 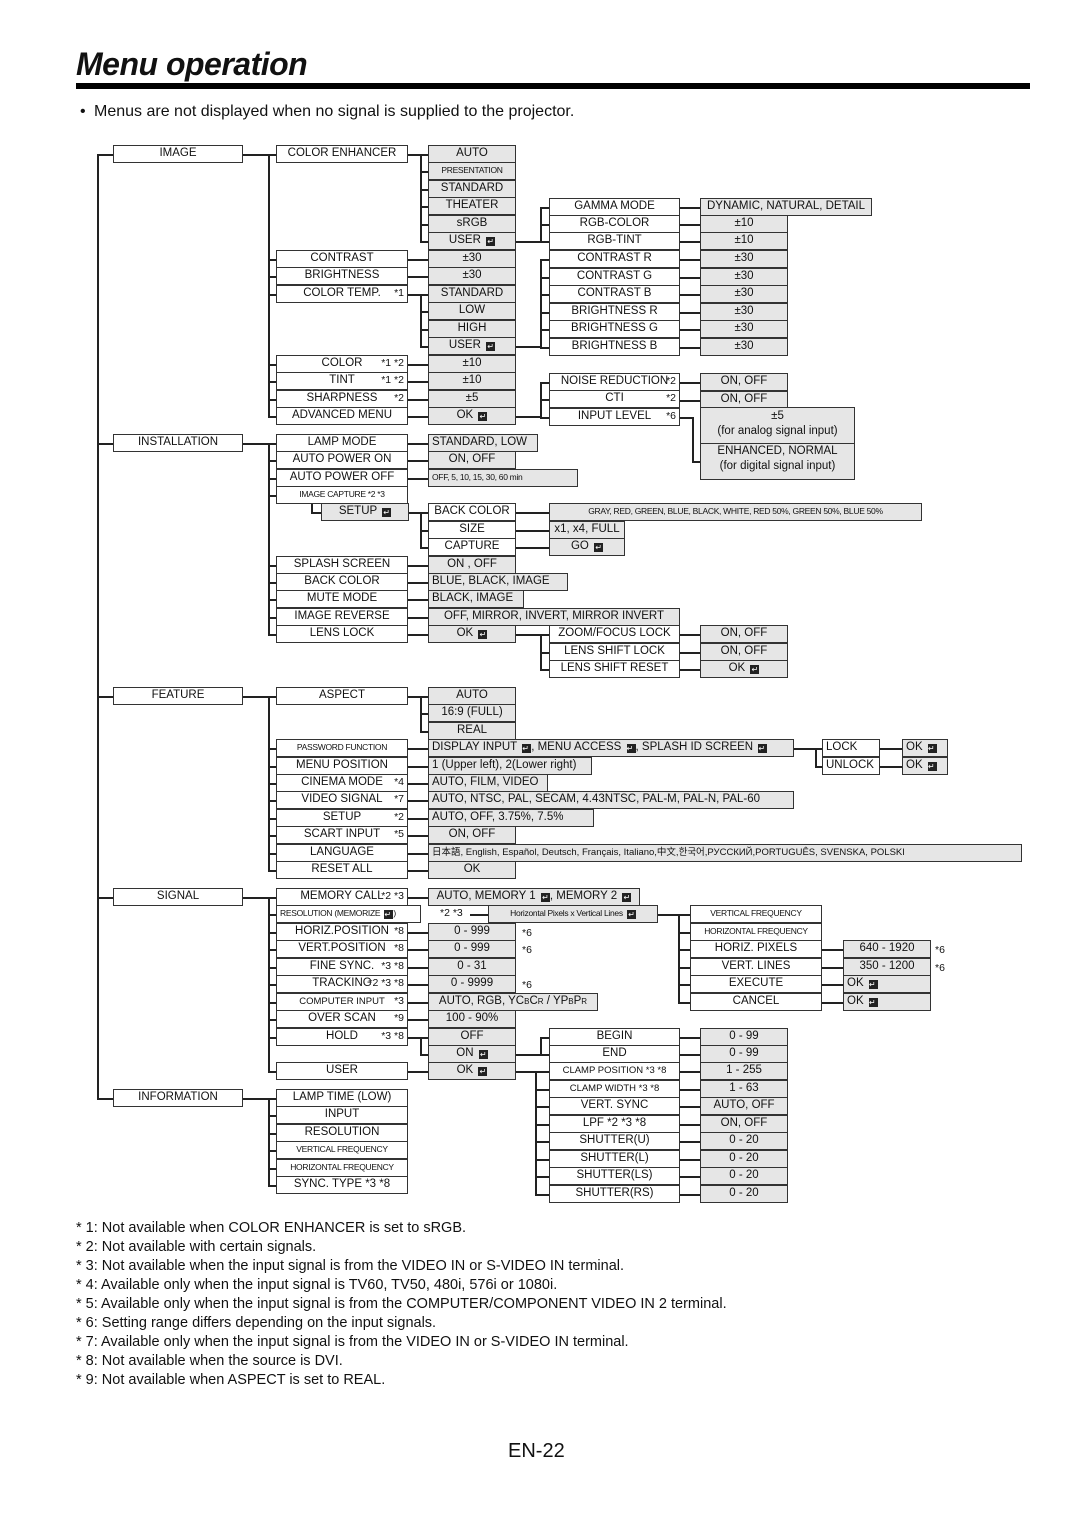 I want to click on back-color-value: BLUE, BLACK, IMAGE, so click(x=498, y=582).